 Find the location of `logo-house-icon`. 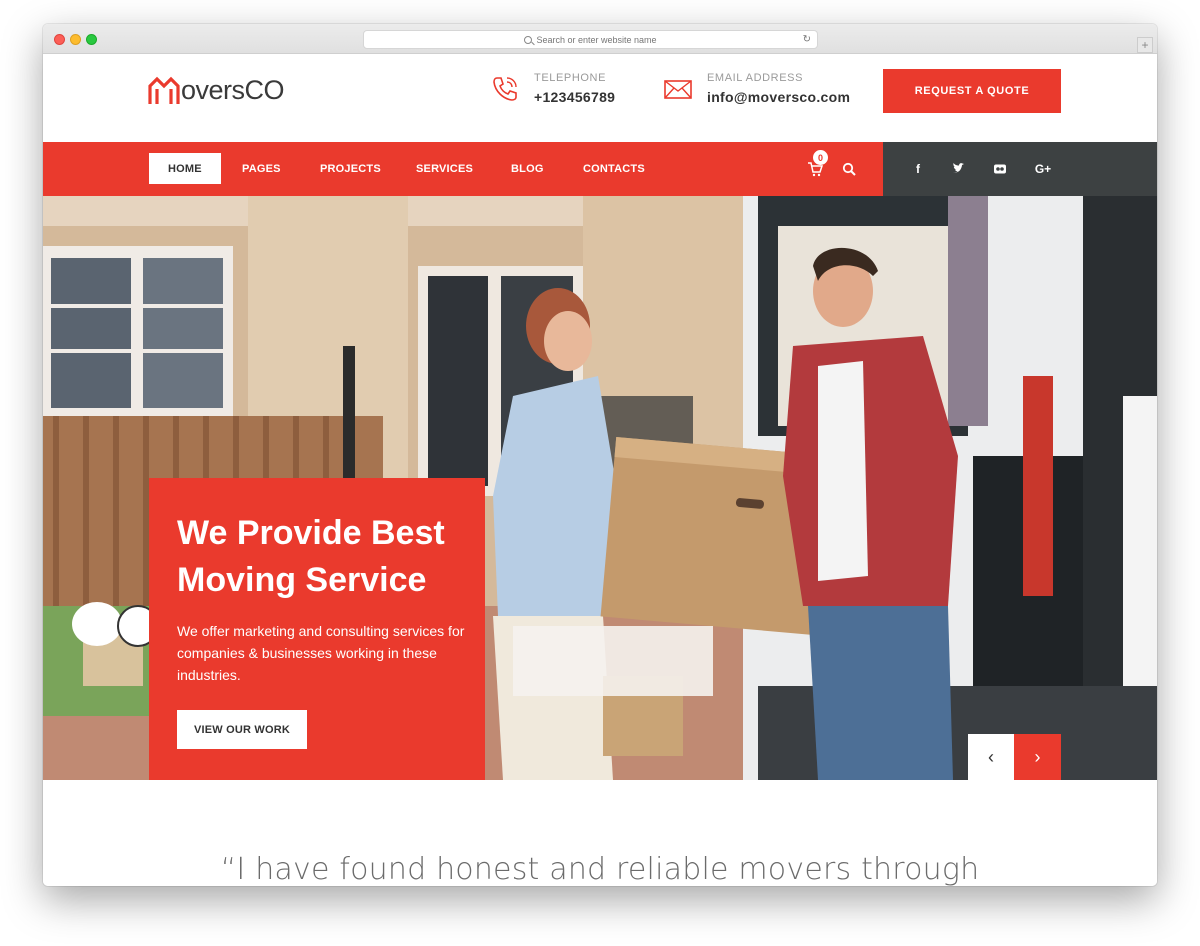

logo-house-icon is located at coordinates (164, 90).